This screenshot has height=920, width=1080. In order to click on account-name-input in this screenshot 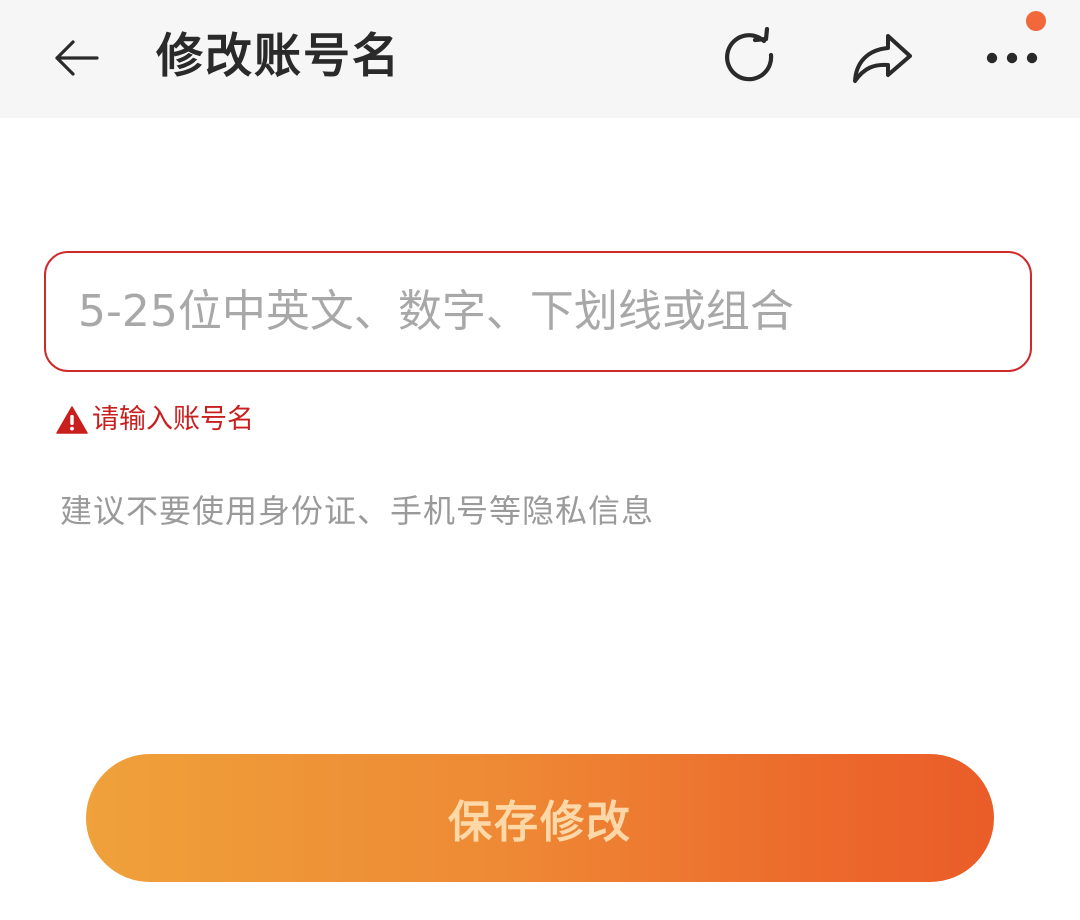, I will do `click(538, 311)`.